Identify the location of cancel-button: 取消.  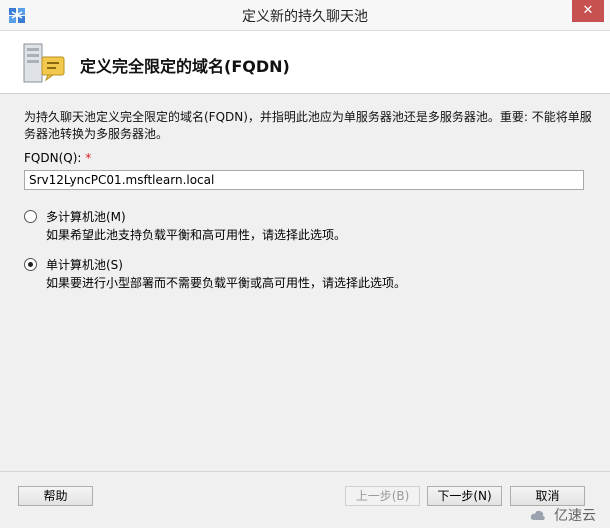
(547, 496).